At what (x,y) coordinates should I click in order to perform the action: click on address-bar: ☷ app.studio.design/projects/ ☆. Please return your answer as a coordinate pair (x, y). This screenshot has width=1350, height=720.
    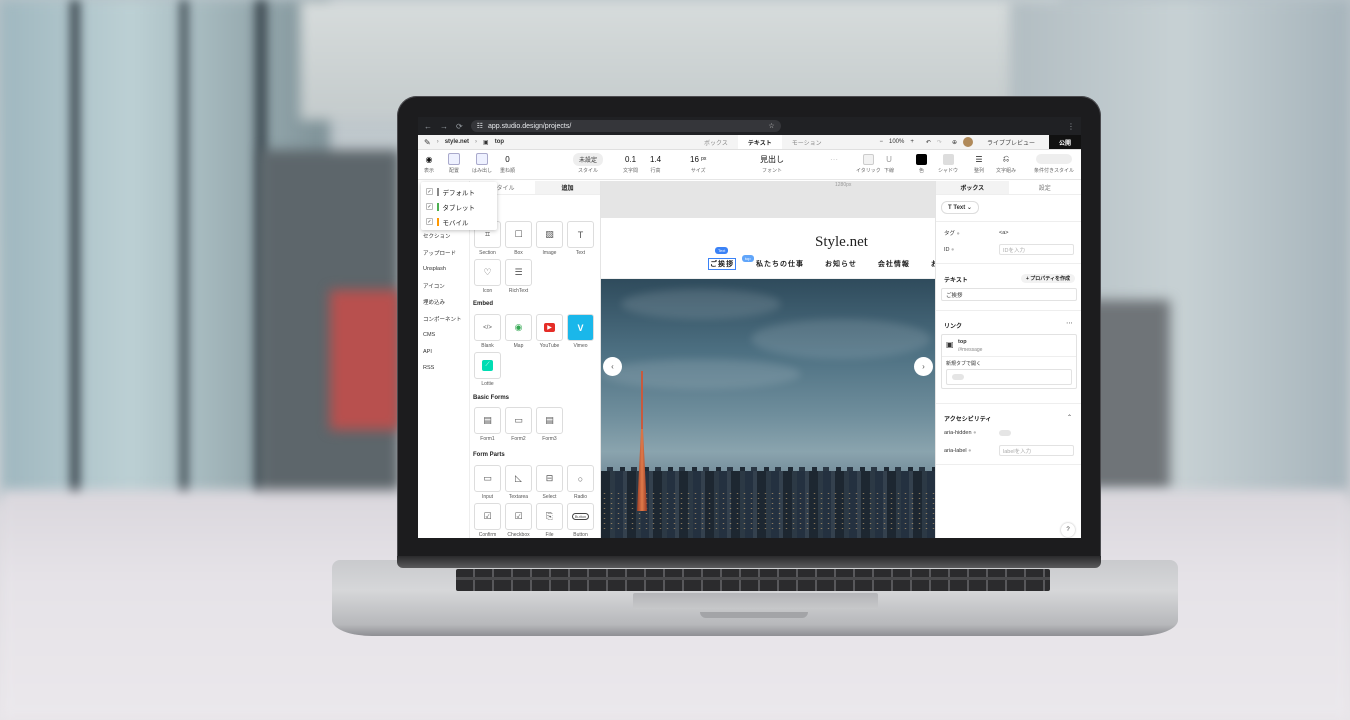
    Looking at the image, I should click on (625, 126).